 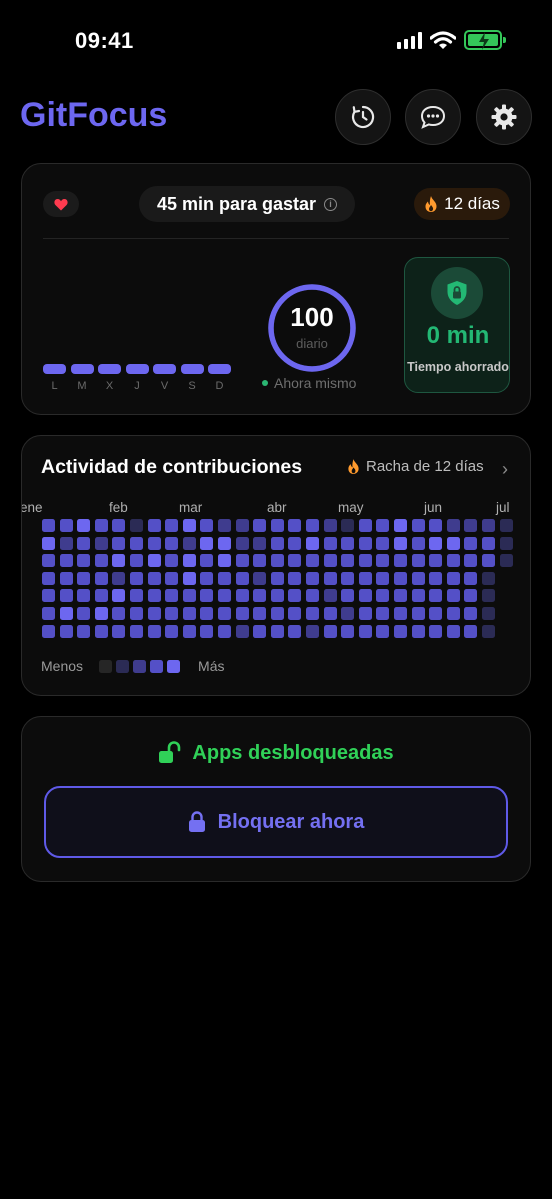 I want to click on status-time: 09:41, so click(x=104, y=40).